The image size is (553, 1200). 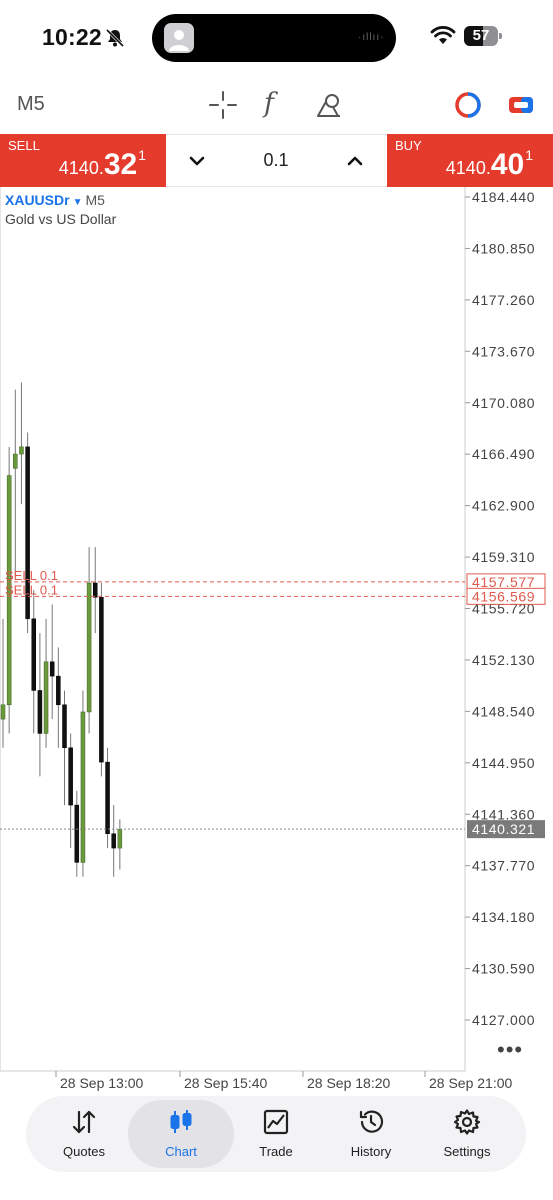 I want to click on sell-price: 4140.321, so click(x=102, y=164).